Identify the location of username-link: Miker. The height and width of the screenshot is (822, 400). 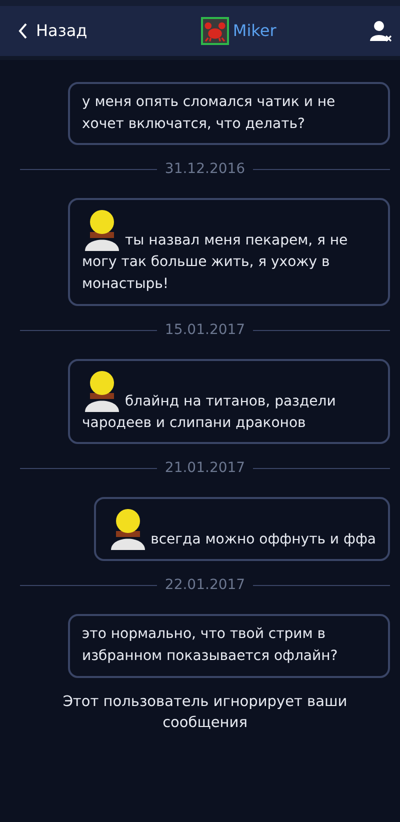
(254, 31).